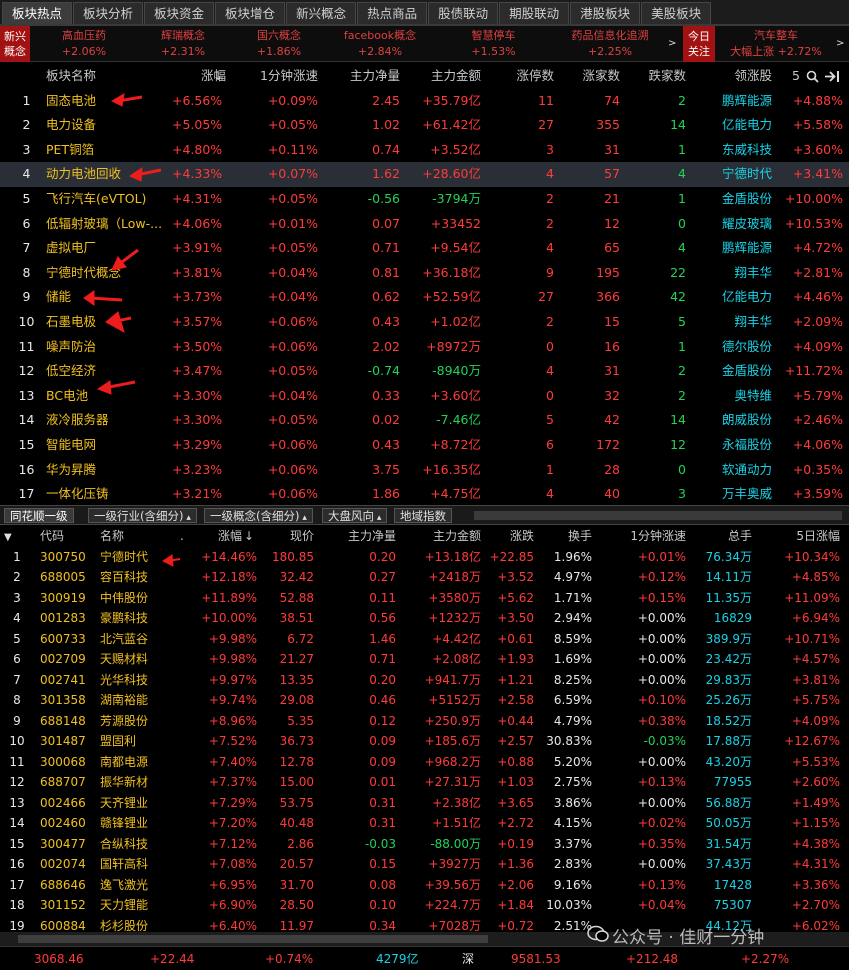 The height and width of the screenshot is (970, 849). I want to click on annotation-arrows, so click(132, 330).